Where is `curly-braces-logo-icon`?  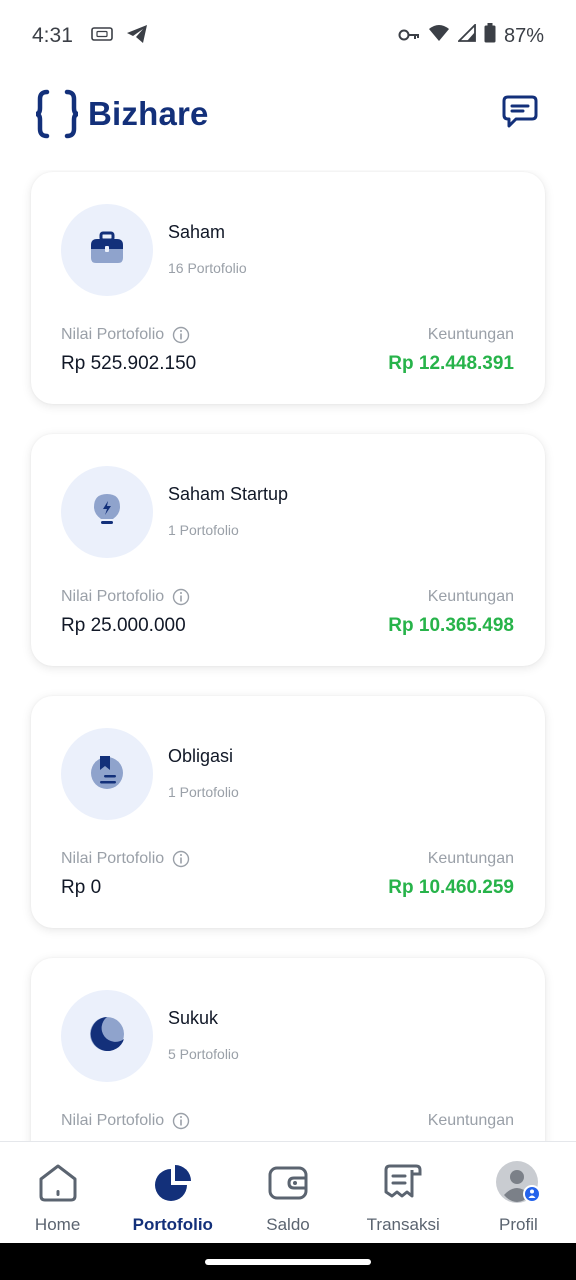
curly-braces-logo-icon is located at coordinates (57, 114).